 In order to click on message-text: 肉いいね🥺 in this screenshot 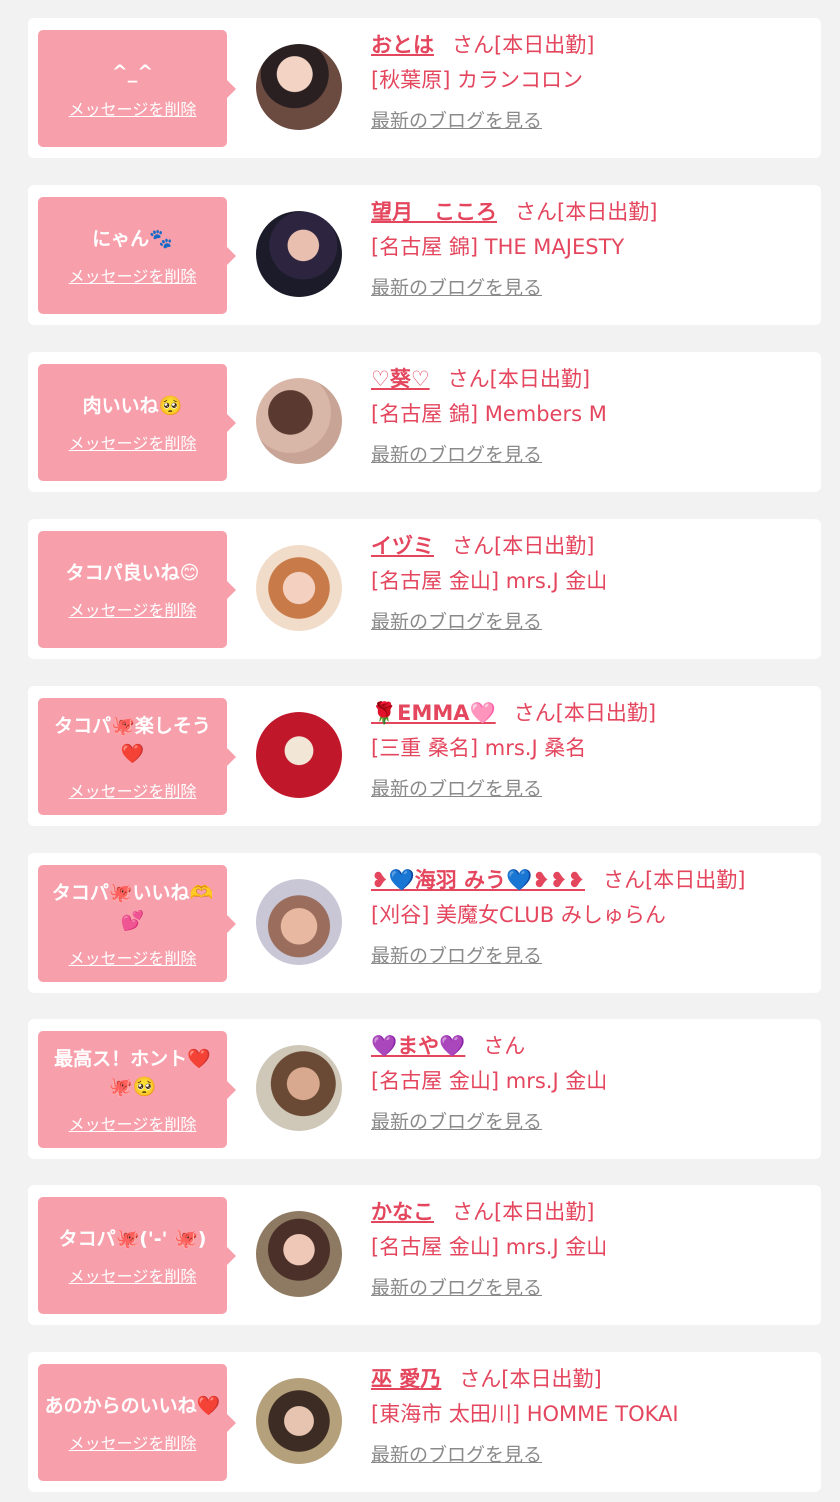, I will do `click(132, 405)`.